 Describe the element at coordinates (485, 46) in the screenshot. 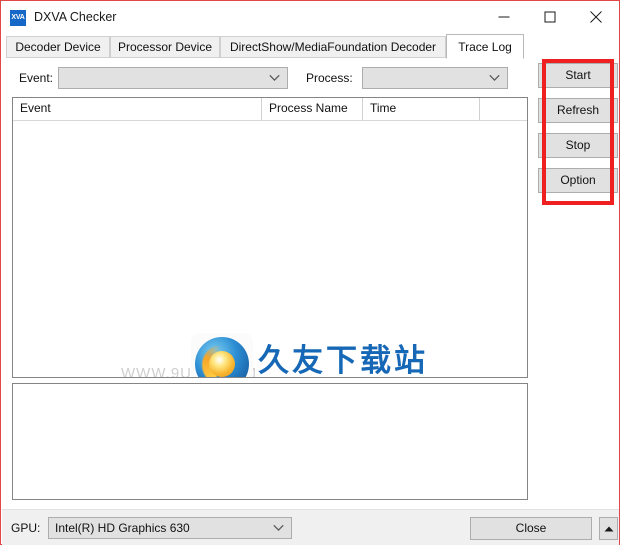

I see `tab-trace-log: Trace Log` at that location.